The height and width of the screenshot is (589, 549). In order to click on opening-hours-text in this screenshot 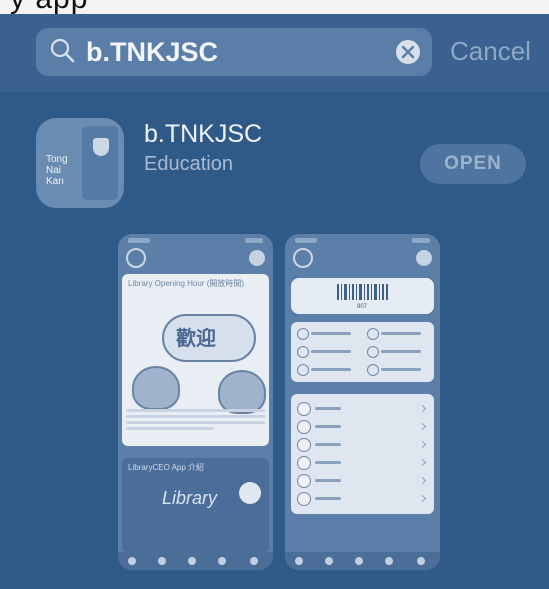, I will do `click(195, 419)`.